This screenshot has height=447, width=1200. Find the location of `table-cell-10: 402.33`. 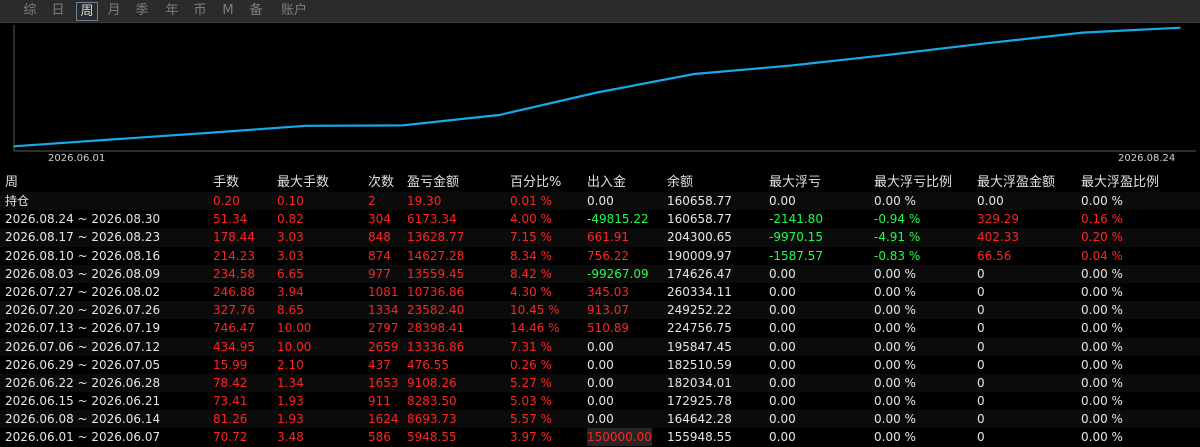

table-cell-10: 402.33 is located at coordinates (998, 237).